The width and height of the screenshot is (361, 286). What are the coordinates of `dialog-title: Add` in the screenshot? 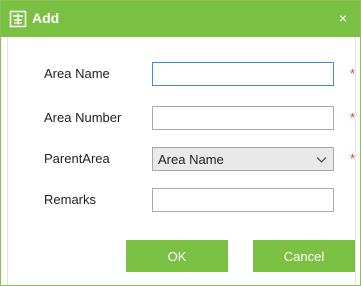 It's located at (46, 18).